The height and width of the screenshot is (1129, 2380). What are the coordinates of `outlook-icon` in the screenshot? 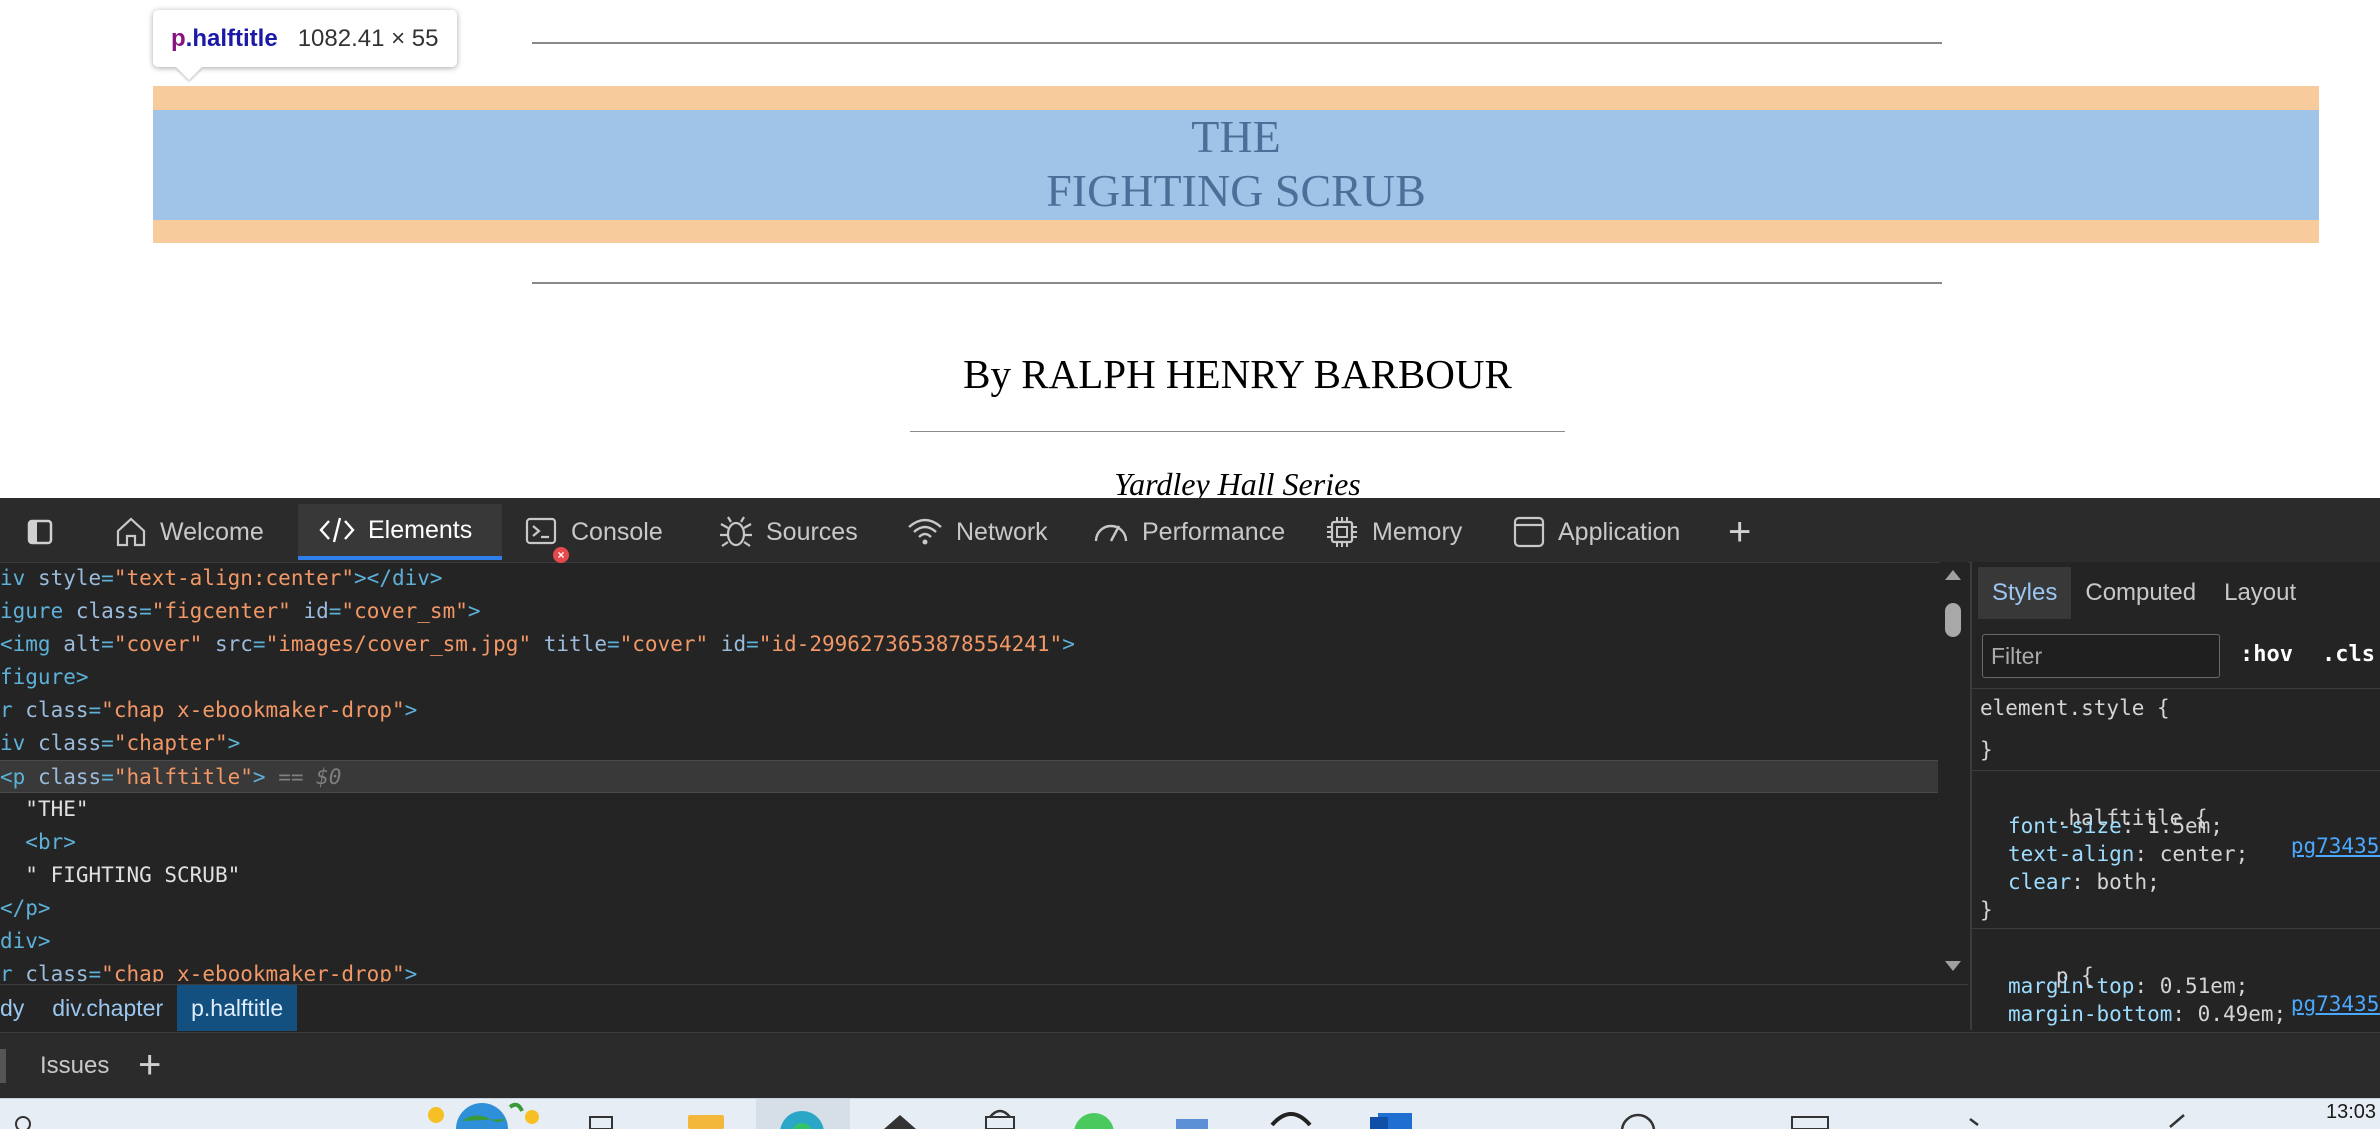 It's located at (1391, 1120).